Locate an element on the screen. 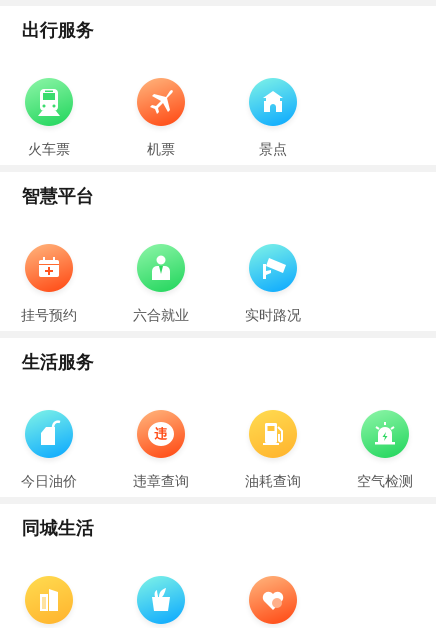  service-label: 实时路况 is located at coordinates (273, 316).